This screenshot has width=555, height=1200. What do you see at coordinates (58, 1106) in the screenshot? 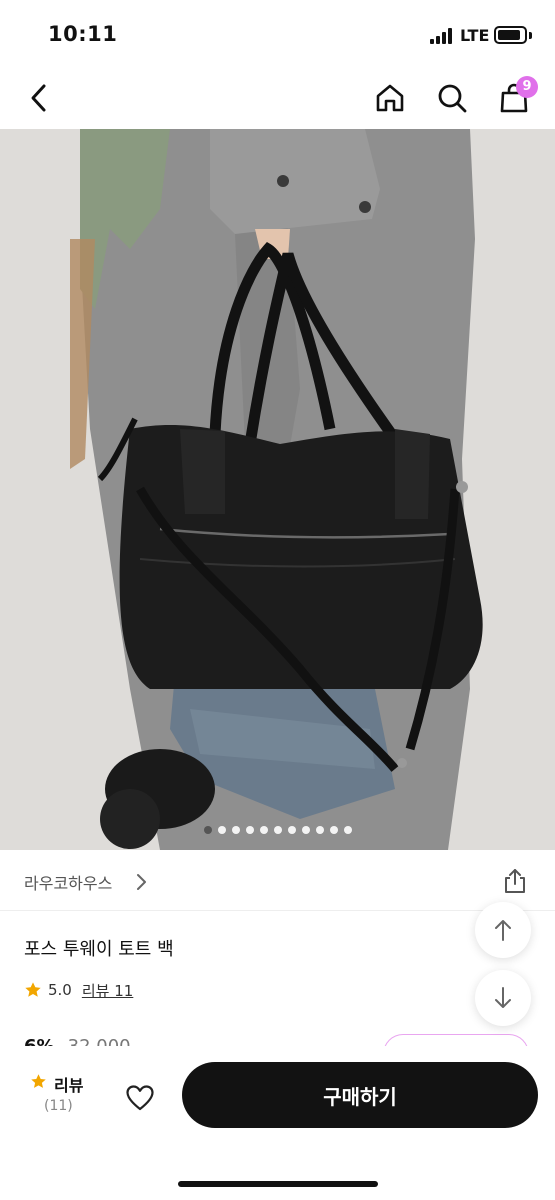
I see `review-count: (11)` at bounding box center [58, 1106].